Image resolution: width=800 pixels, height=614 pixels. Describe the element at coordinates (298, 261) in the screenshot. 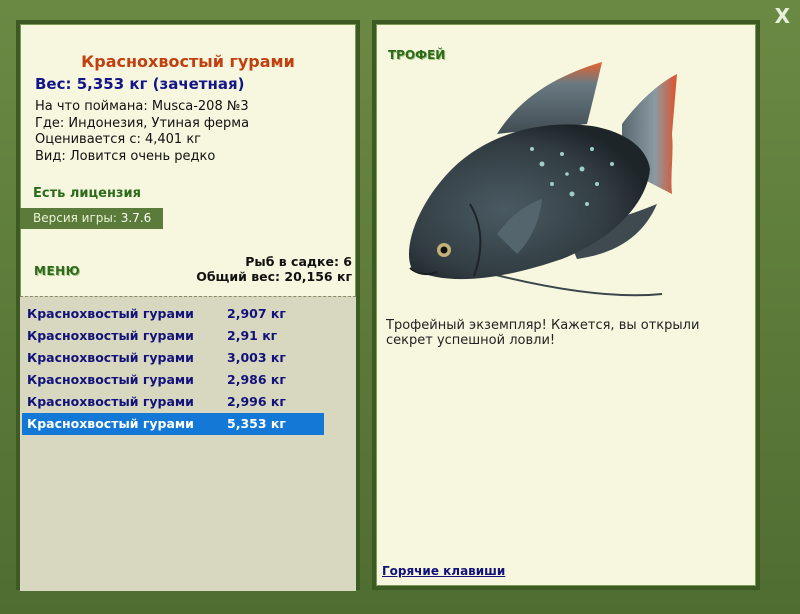

I see `fish-count: Рыб в садке: 6` at that location.